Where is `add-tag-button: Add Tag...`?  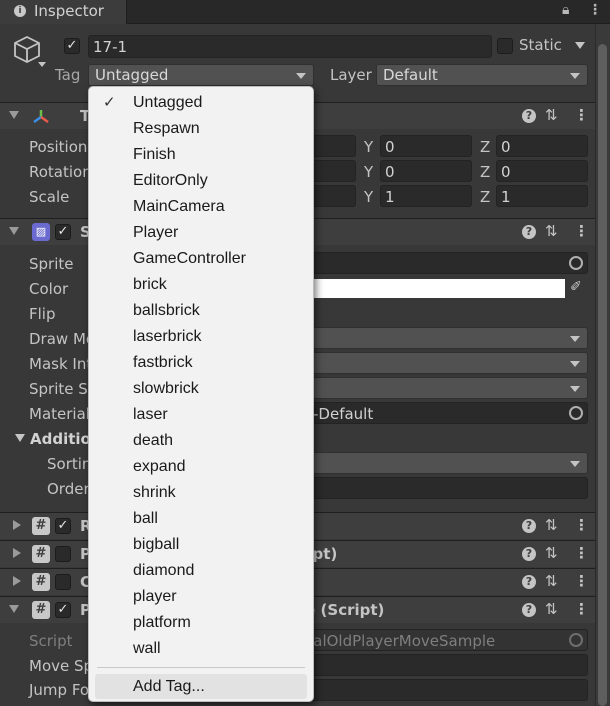 add-tag-button: Add Tag... is located at coordinates (201, 686).